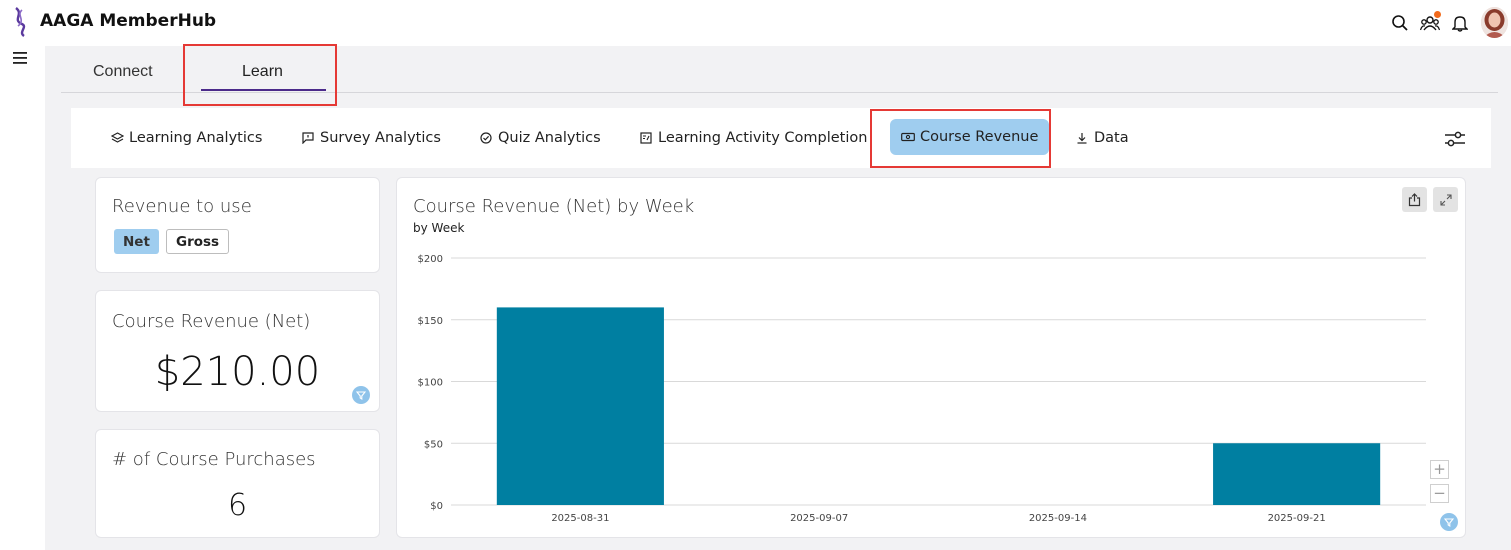 Image resolution: width=1511 pixels, height=550 pixels. I want to click on search-icon, so click(1400, 23).